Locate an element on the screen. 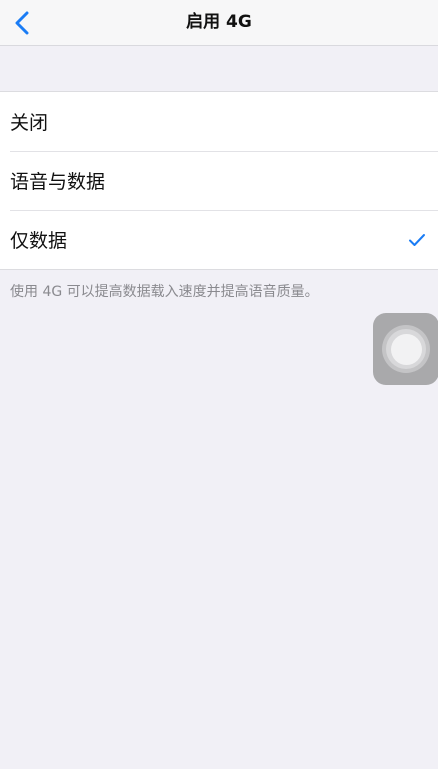 This screenshot has height=769, width=438. option-data-only: 仅数据 is located at coordinates (219, 239).